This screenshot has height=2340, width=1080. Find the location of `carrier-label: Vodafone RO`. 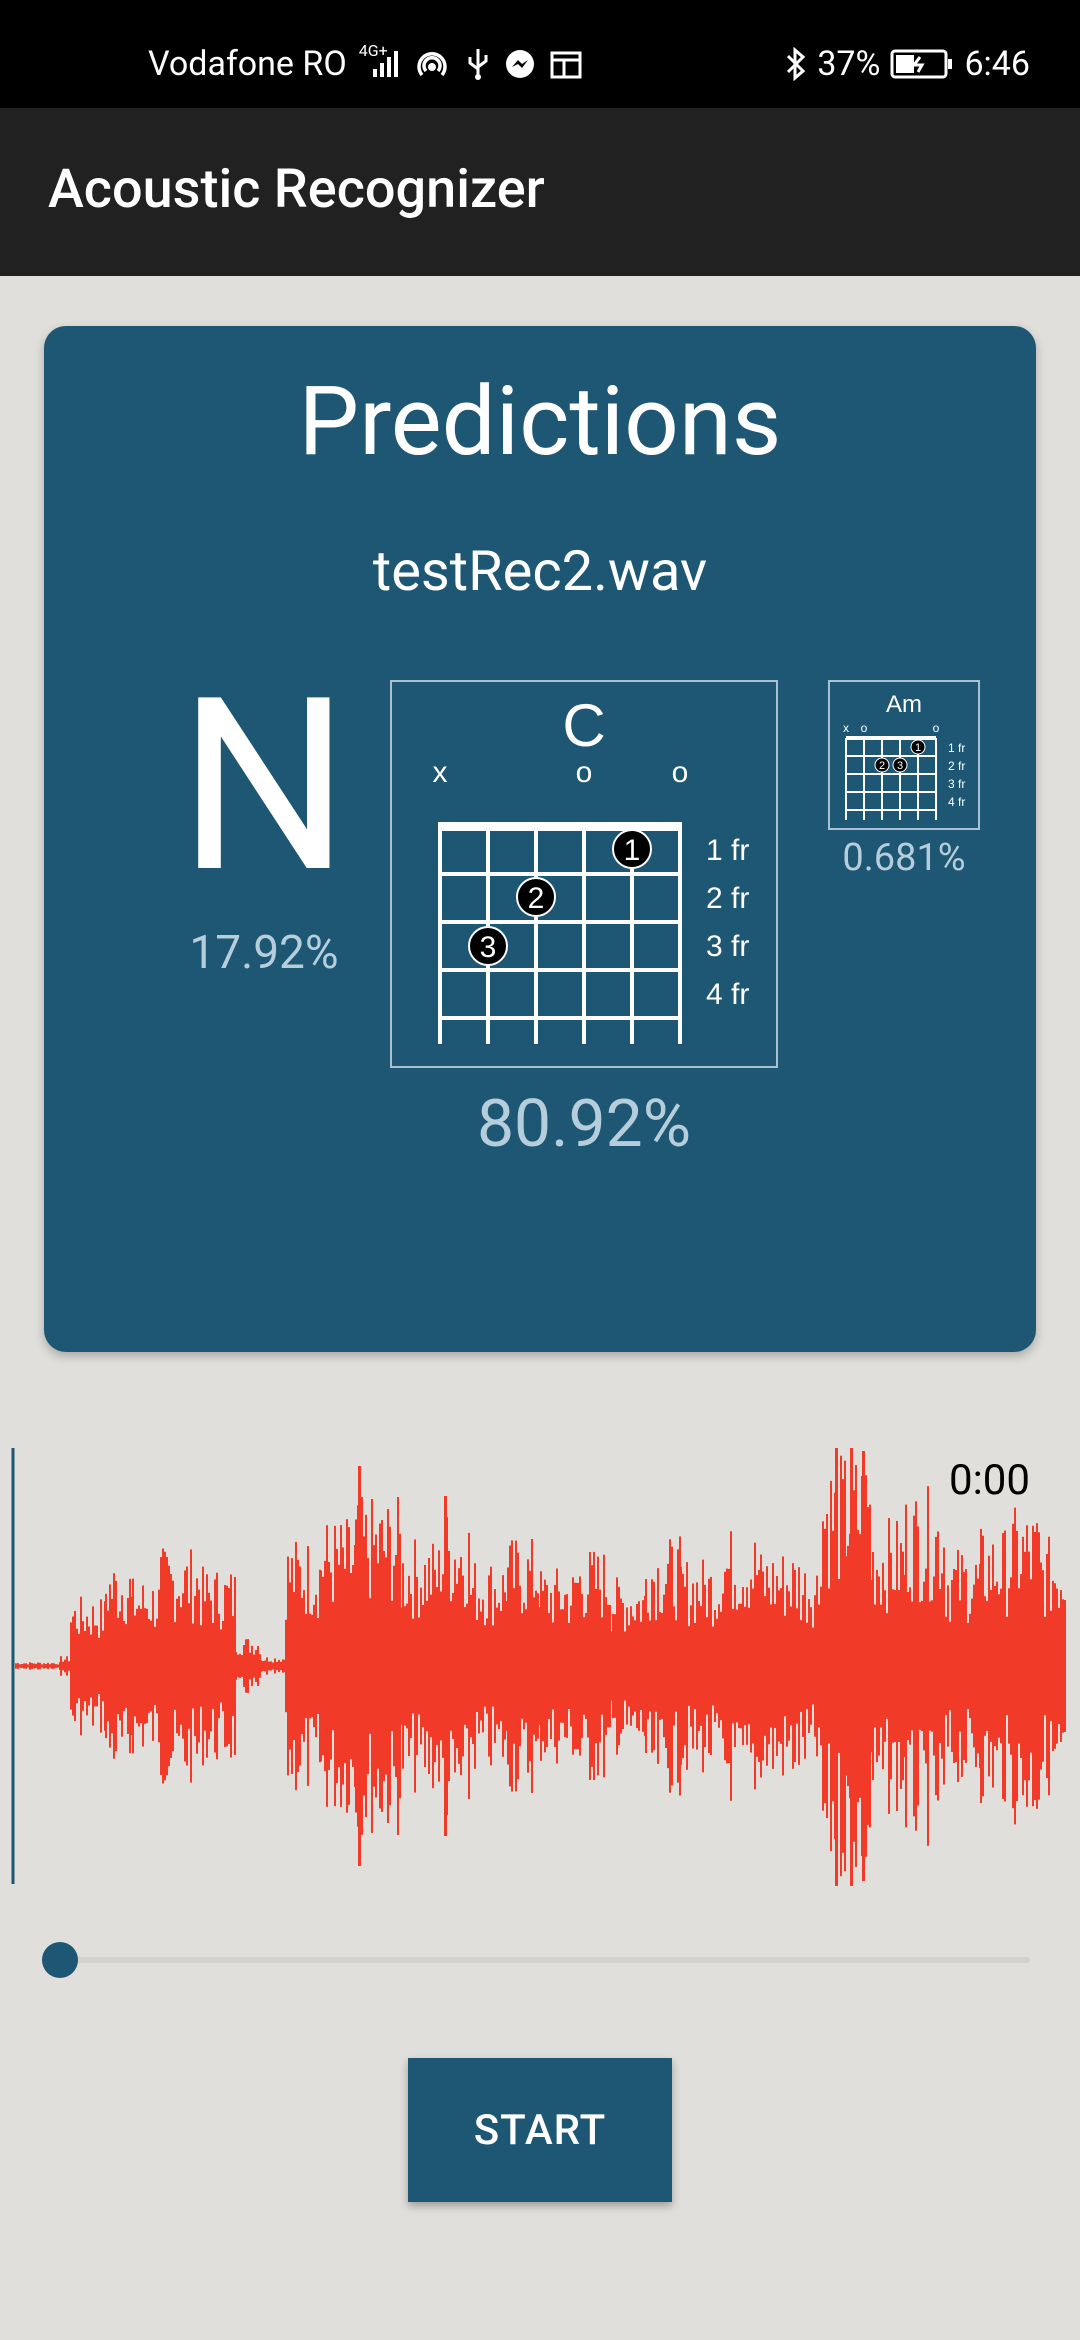

carrier-label: Vodafone RO is located at coordinates (247, 64).